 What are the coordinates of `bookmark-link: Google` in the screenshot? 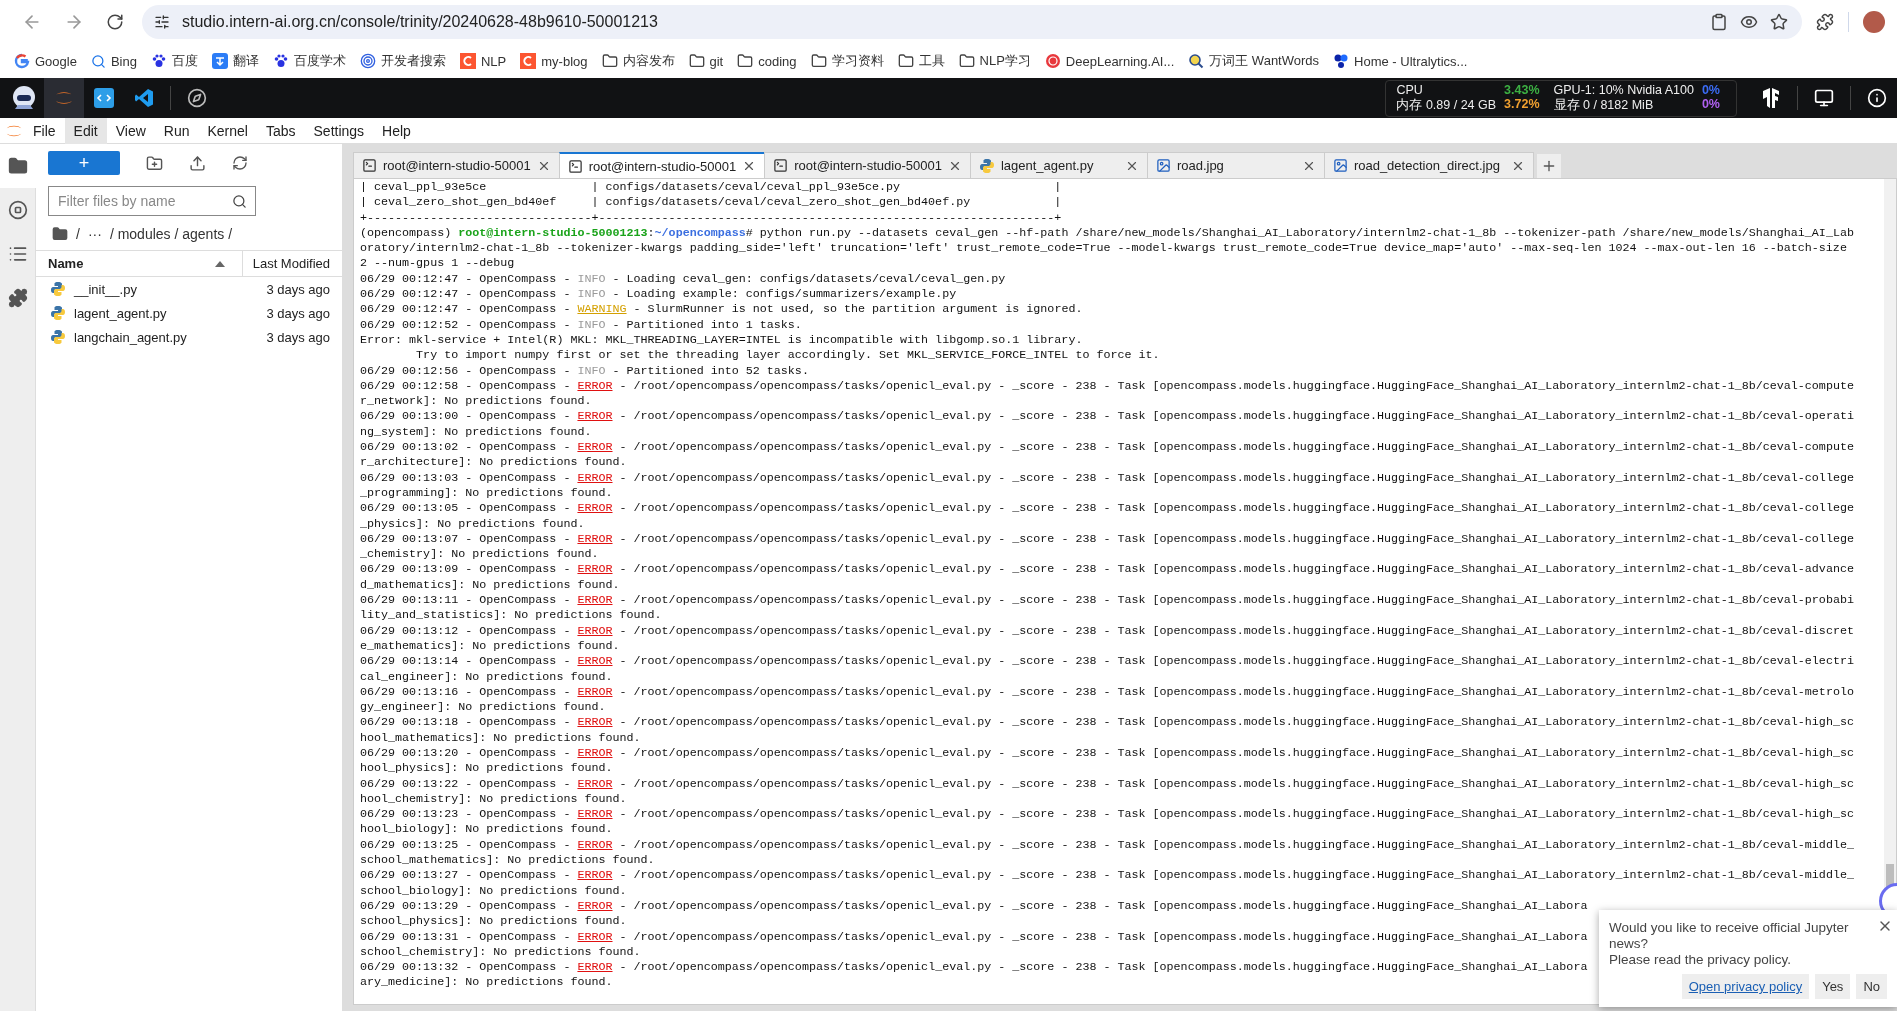 It's located at (45, 61).